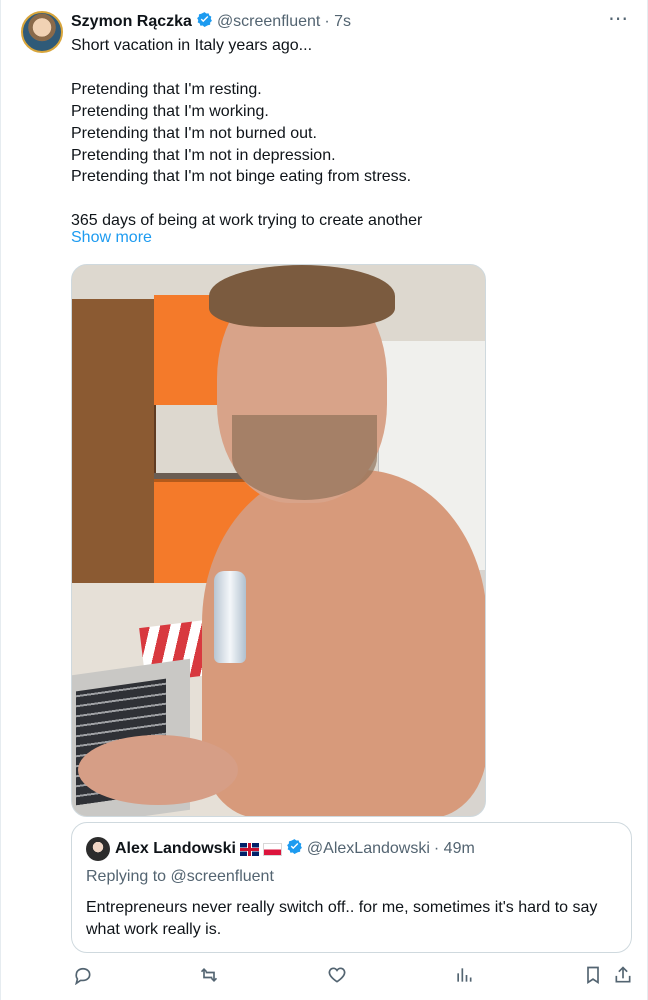 The width and height of the screenshot is (648, 1000). I want to click on photo-person-hair, so click(302, 296).